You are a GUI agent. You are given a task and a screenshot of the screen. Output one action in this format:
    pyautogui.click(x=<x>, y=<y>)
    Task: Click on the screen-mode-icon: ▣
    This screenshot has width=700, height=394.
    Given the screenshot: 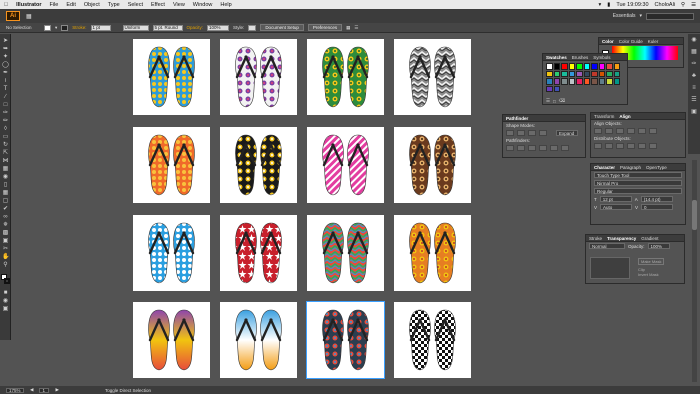 What is the action you would take?
    pyautogui.click(x=5, y=309)
    